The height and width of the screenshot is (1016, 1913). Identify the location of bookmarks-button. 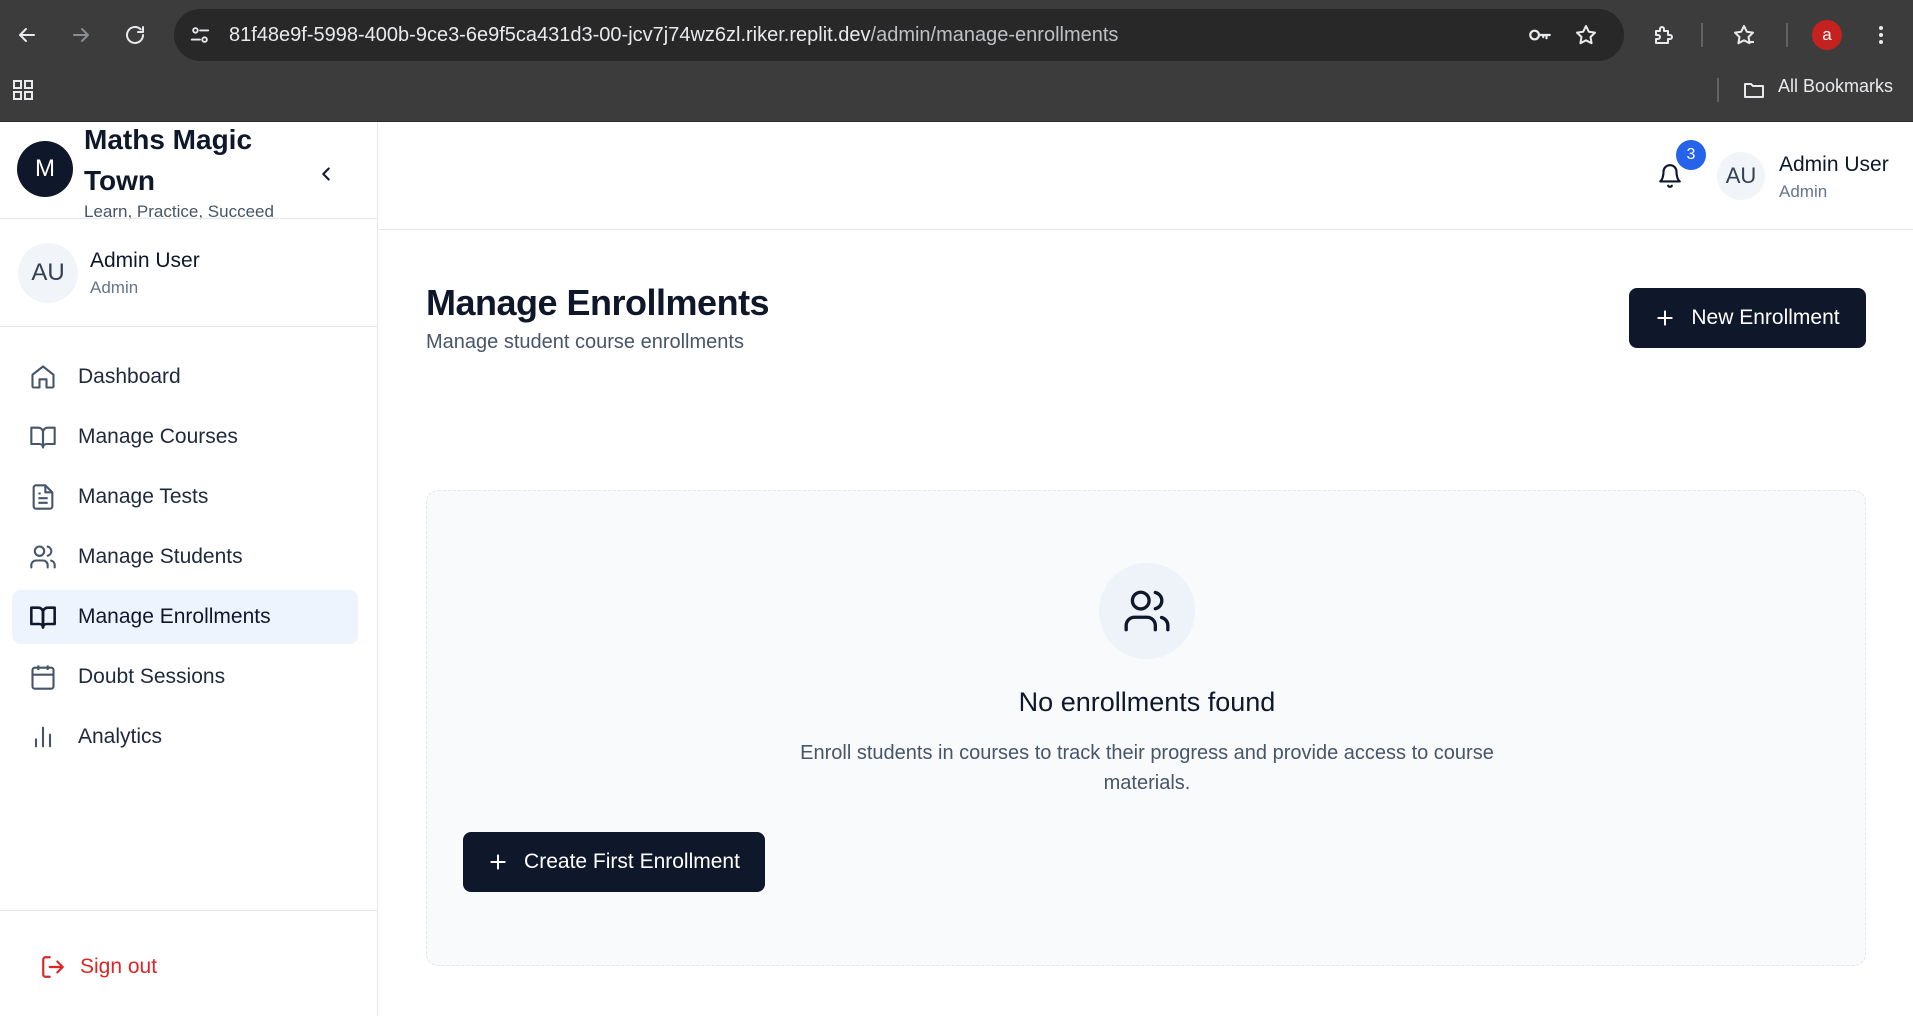
(1744, 35).